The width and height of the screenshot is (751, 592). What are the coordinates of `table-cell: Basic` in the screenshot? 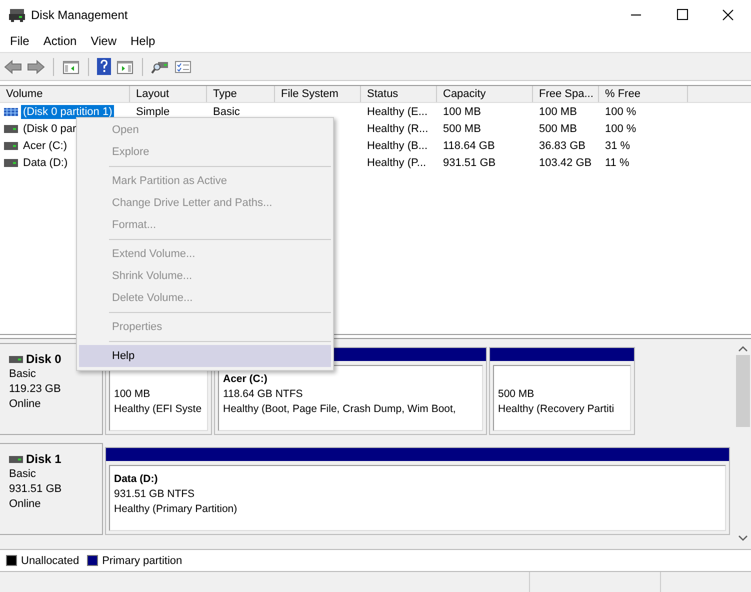 It's located at (226, 112).